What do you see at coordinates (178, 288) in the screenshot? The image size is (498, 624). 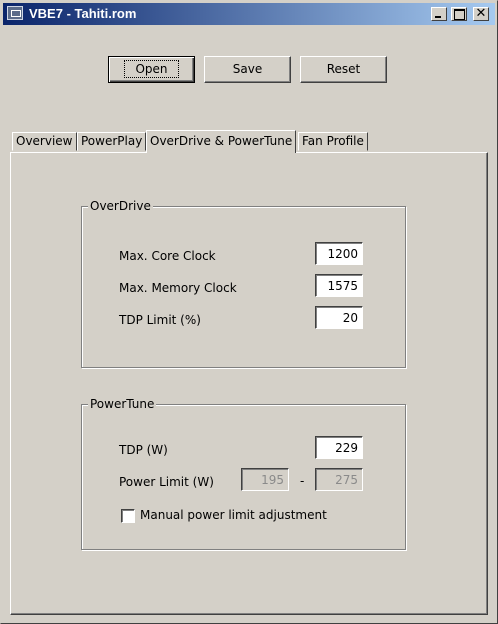 I see `max-memory-clock-label: Max. Memory Clock` at bounding box center [178, 288].